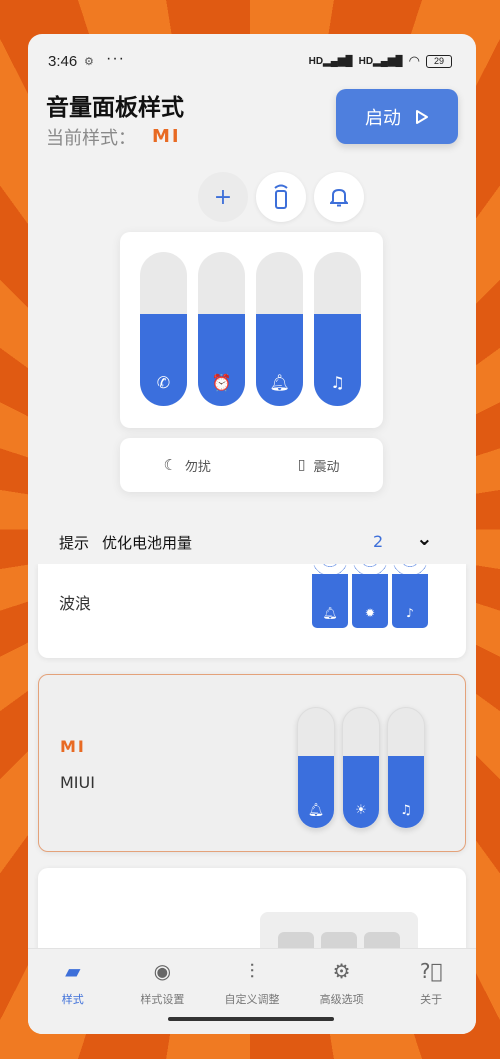 The width and height of the screenshot is (500, 1059). I want to click on card-icon: ▰, so click(73, 971).